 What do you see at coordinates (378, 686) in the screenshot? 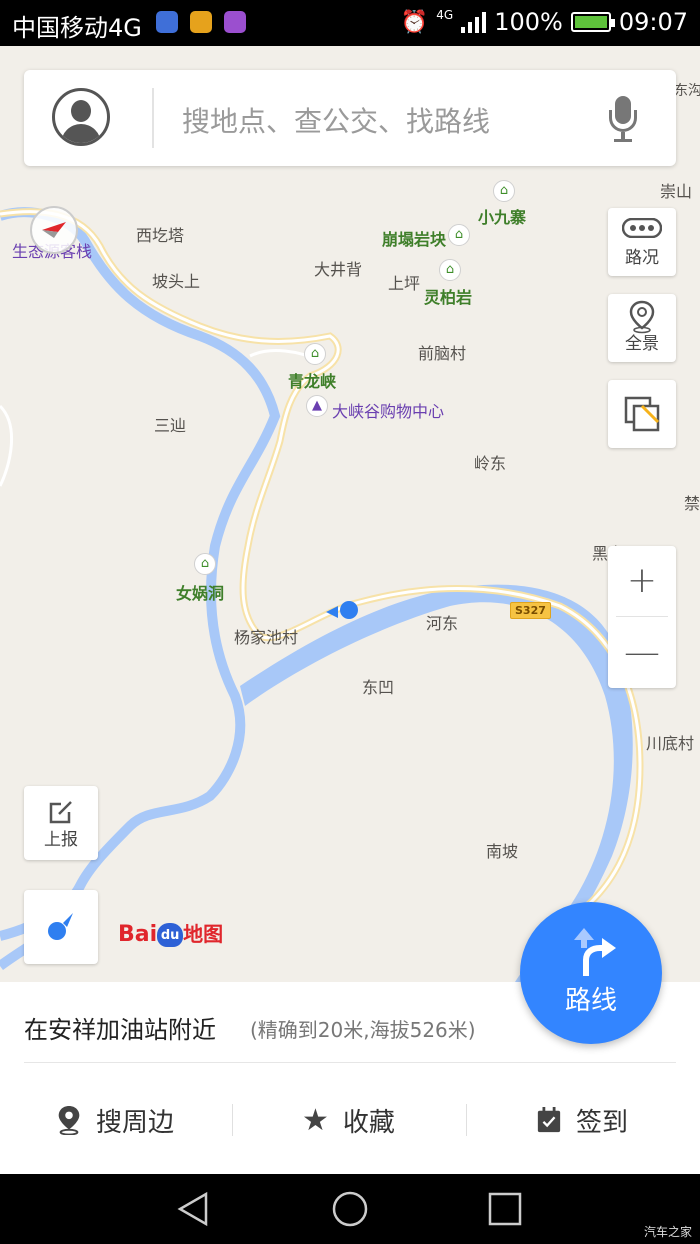
I see `map-label: 东凹` at bounding box center [378, 686].